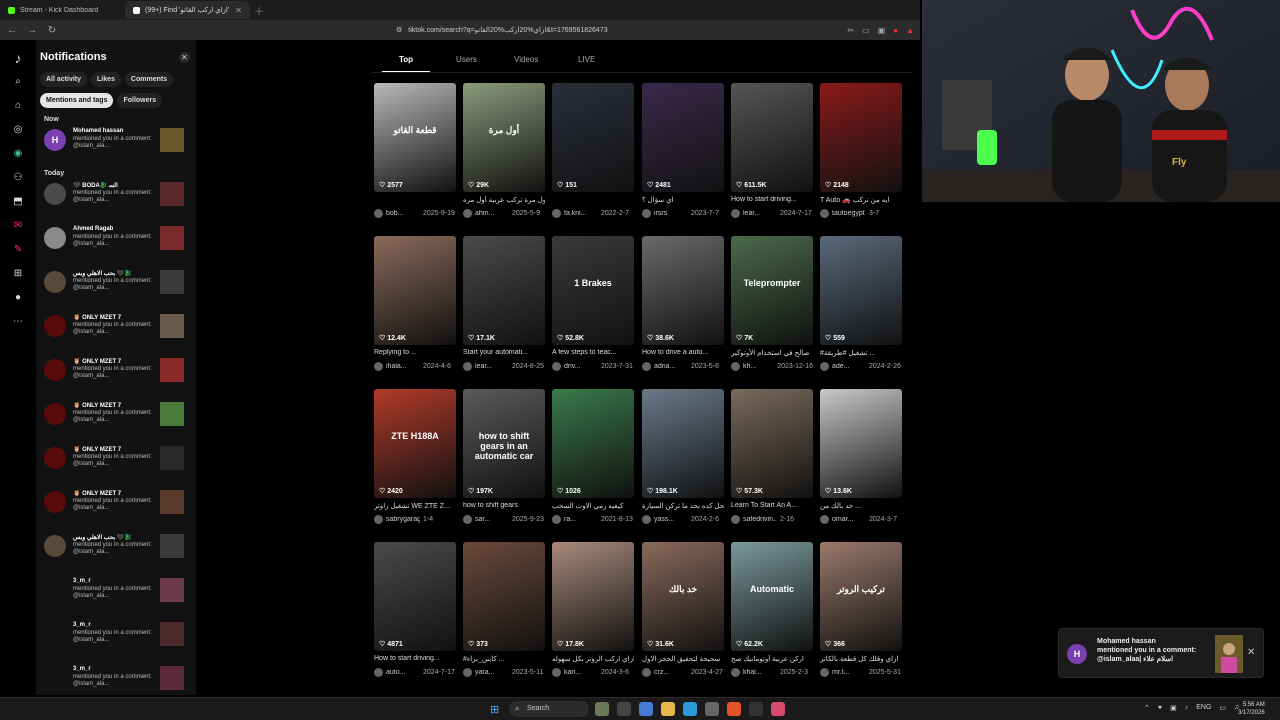  Describe the element at coordinates (861, 596) in the screenshot. I see `video-thumbnail: تركيب الروتر ♡ 366` at that location.